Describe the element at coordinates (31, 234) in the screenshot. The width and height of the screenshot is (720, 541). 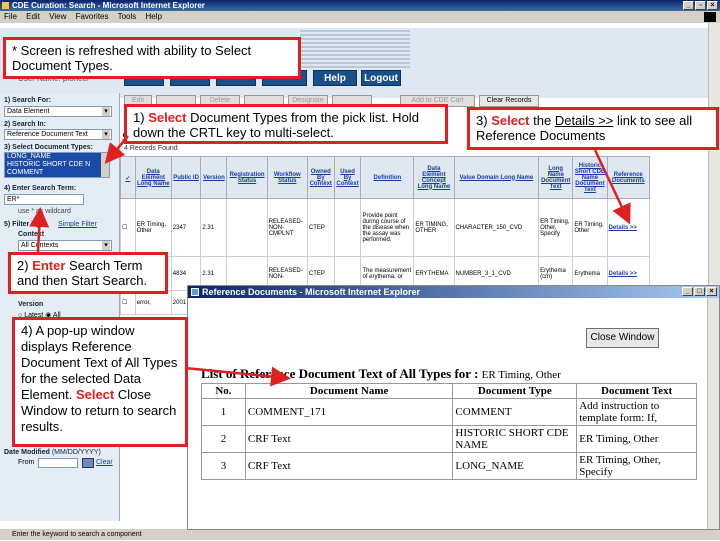
I see `context-label: Context` at that location.